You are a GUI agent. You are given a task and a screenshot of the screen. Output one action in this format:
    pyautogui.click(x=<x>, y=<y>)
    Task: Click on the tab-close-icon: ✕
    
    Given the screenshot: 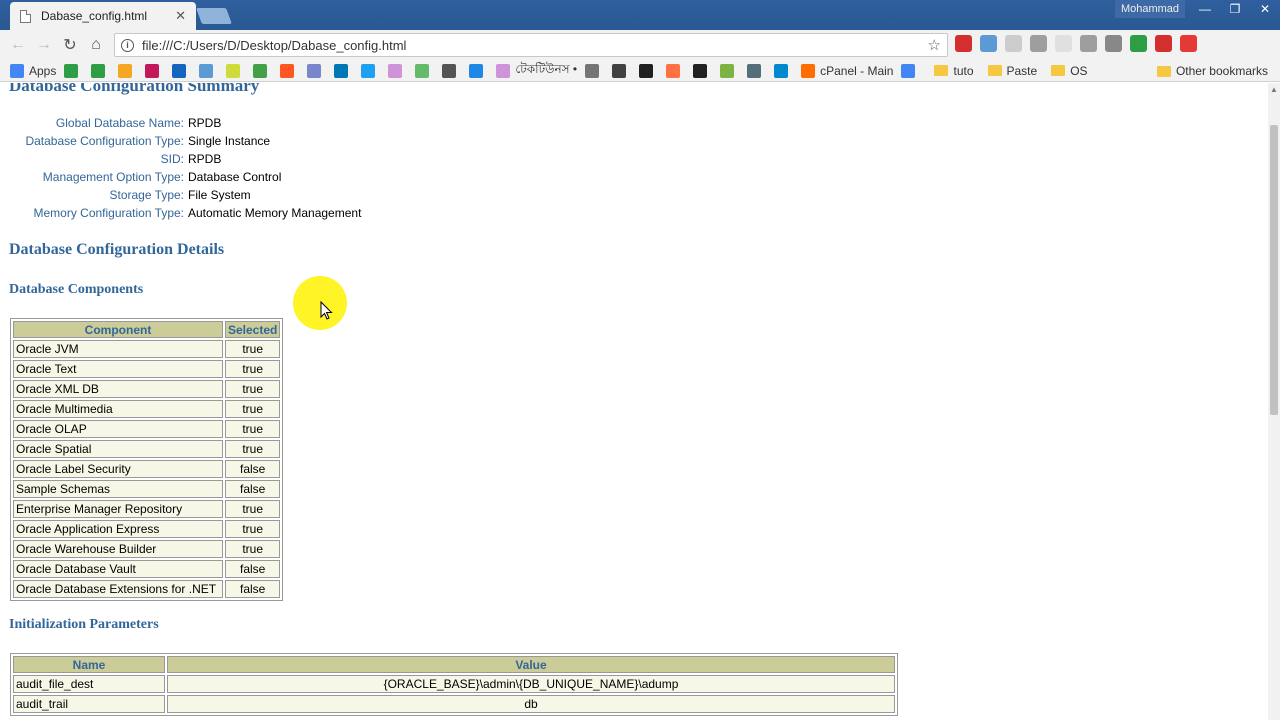 What is the action you would take?
    pyautogui.click(x=180, y=16)
    